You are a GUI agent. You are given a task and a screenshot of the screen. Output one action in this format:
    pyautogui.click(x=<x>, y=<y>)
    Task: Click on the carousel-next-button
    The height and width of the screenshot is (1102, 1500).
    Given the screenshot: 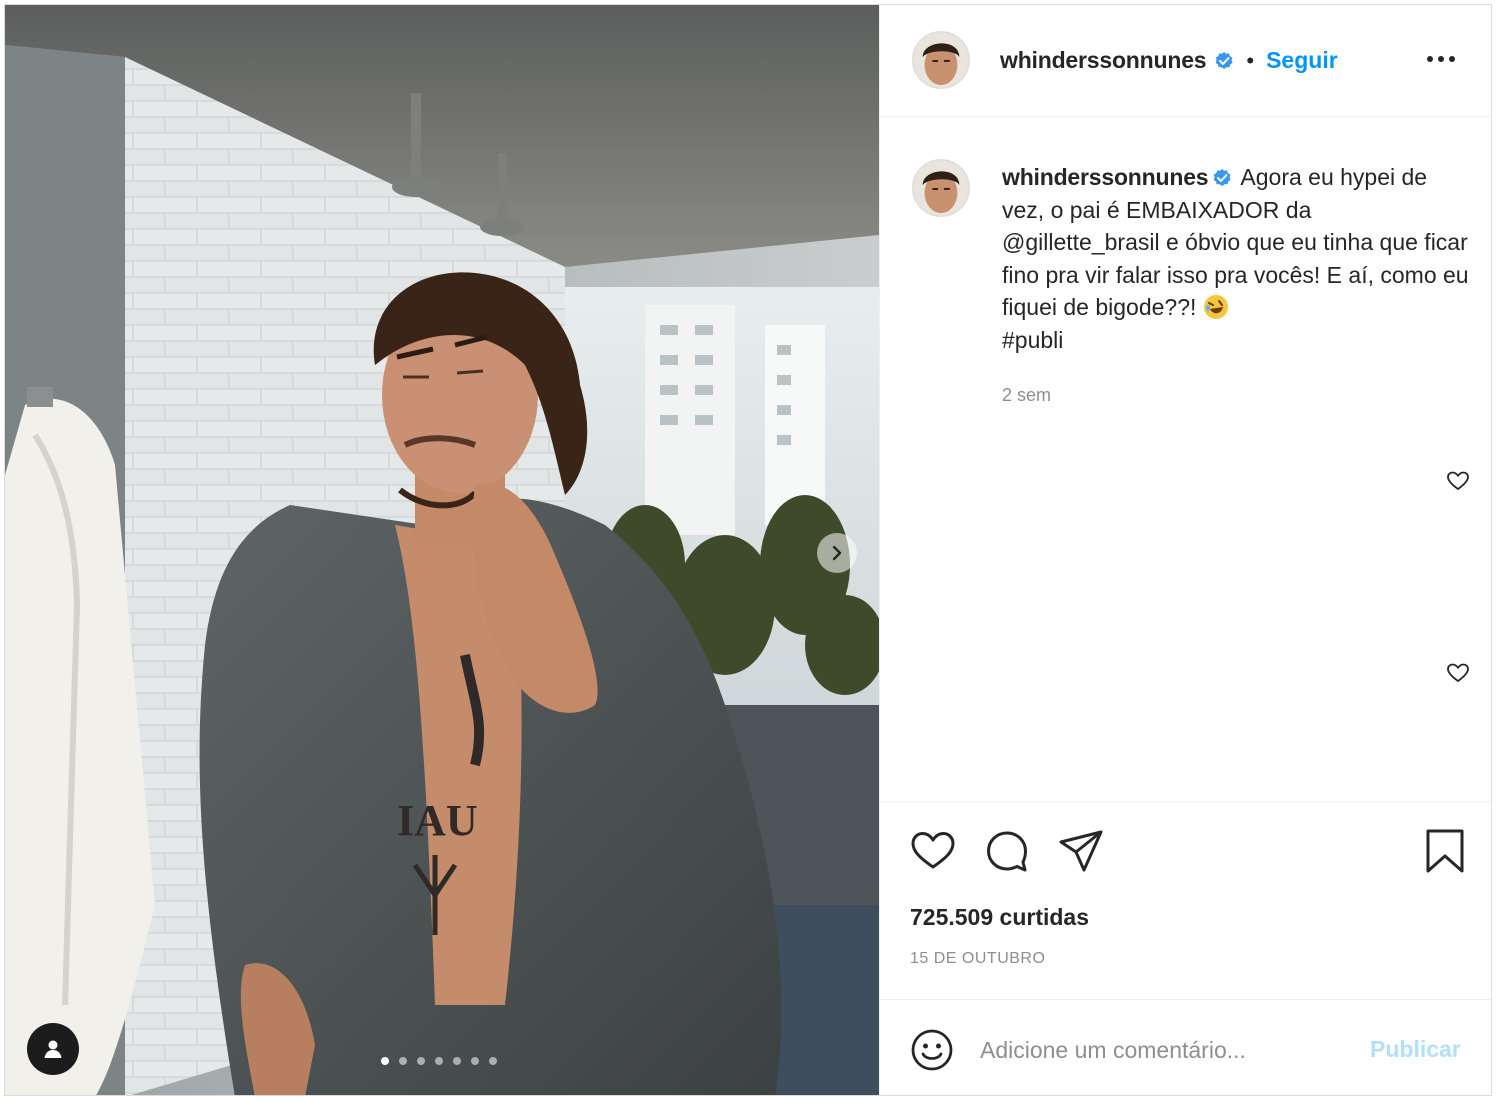 What is the action you would take?
    pyautogui.click(x=837, y=553)
    